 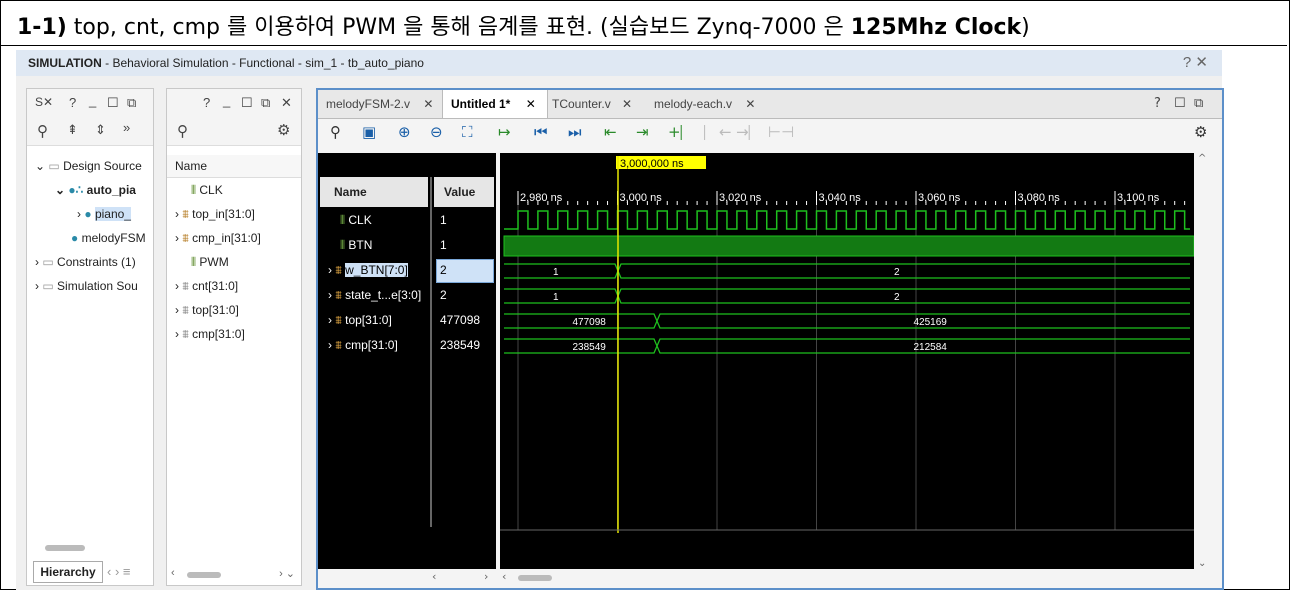 What do you see at coordinates (368, 270) in the screenshot?
I see `signal-row-selected: › ⩩ w_BTN[7:0]` at bounding box center [368, 270].